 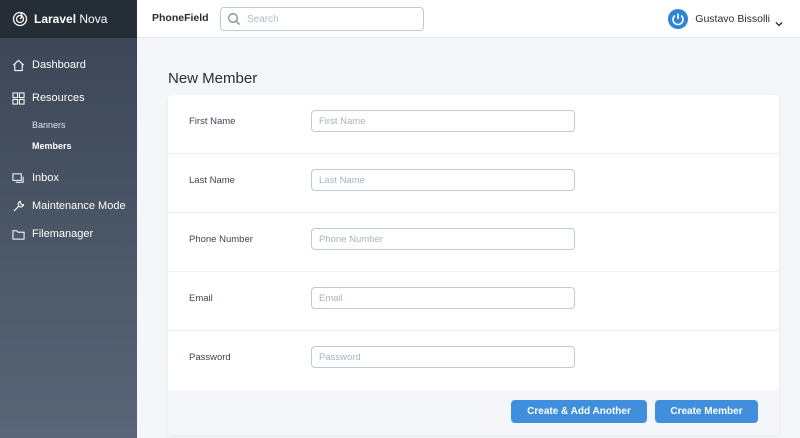 What do you see at coordinates (52, 146) in the screenshot?
I see `sidebar-subitem-members: Members` at bounding box center [52, 146].